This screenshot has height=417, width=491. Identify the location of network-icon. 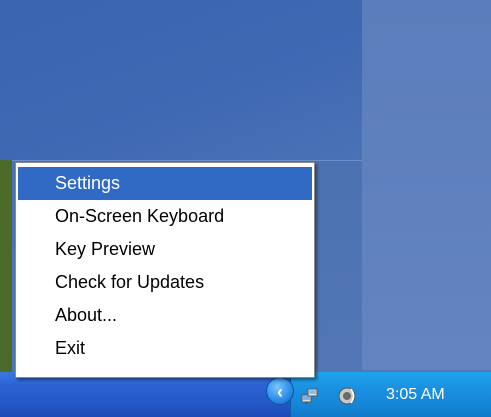
(310, 396).